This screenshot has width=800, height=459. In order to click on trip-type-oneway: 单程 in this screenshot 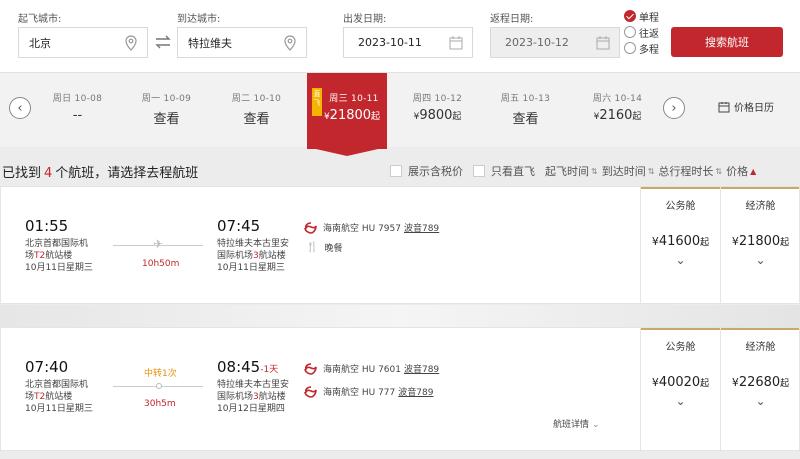, I will do `click(641, 16)`.